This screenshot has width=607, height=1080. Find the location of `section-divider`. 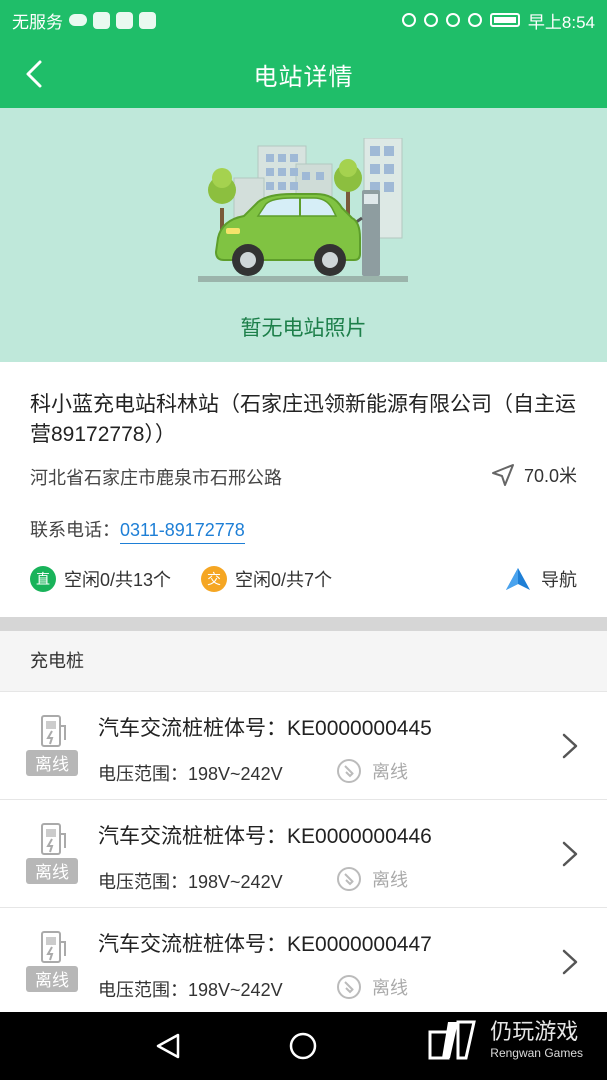

section-divider is located at coordinates (303, 624).